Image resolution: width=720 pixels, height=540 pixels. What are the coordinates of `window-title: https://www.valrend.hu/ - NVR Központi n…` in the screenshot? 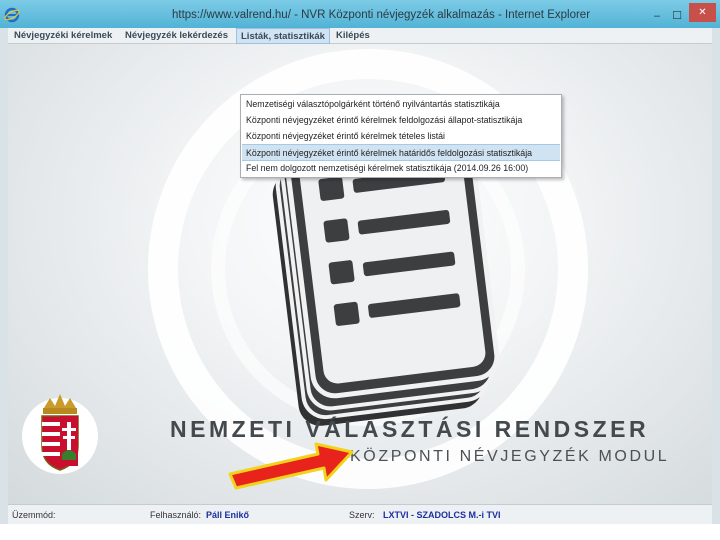 It's located at (381, 15).